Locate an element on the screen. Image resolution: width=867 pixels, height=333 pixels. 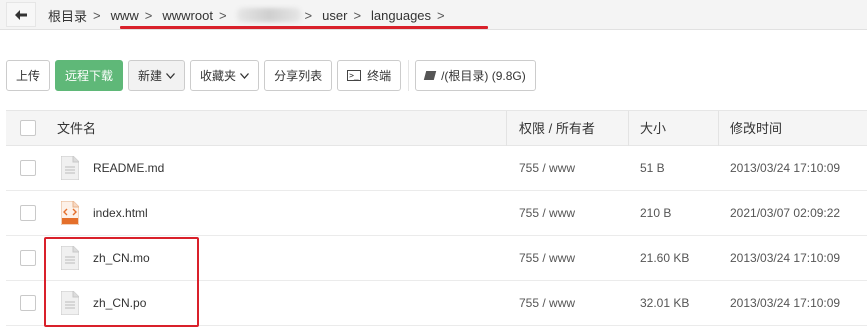
html-file-icon is located at coordinates (70, 213).